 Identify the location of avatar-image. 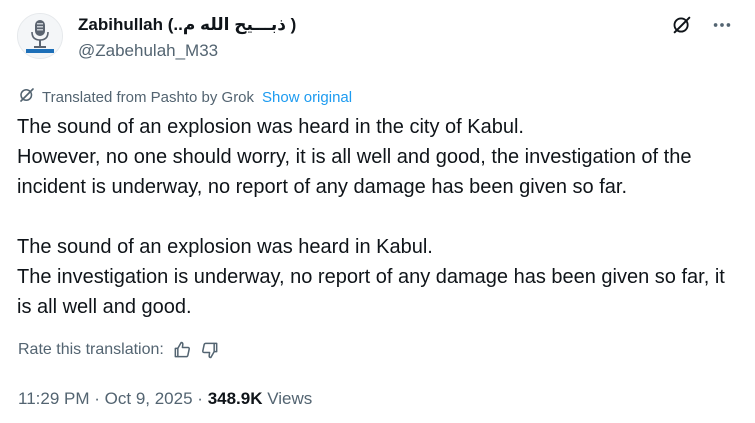
(40, 36).